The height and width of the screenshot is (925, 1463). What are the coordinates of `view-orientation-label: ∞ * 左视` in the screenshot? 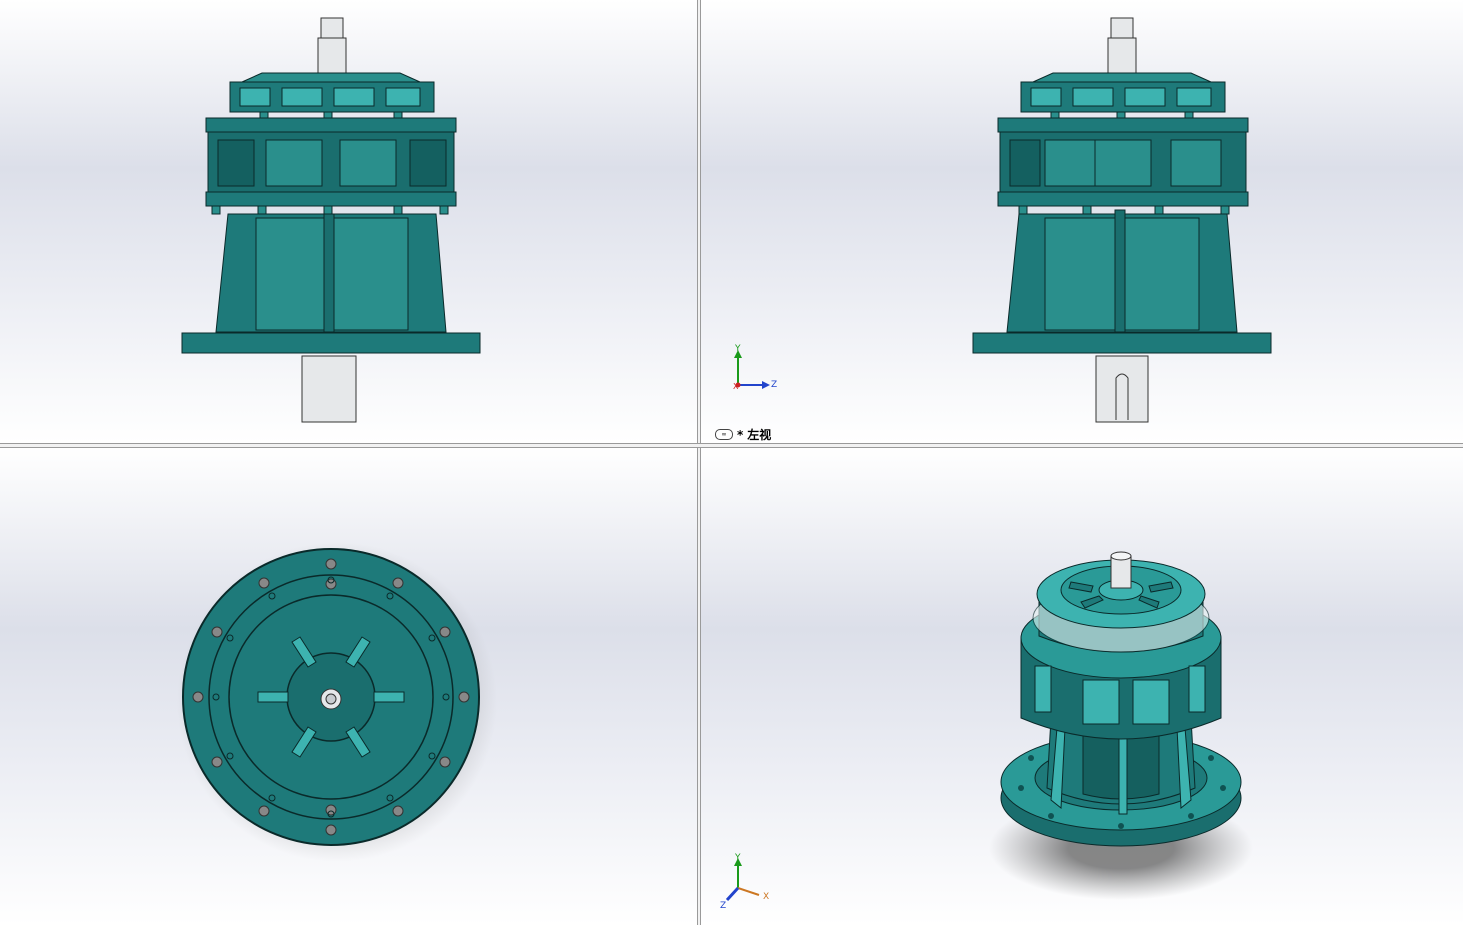 It's located at (743, 434).